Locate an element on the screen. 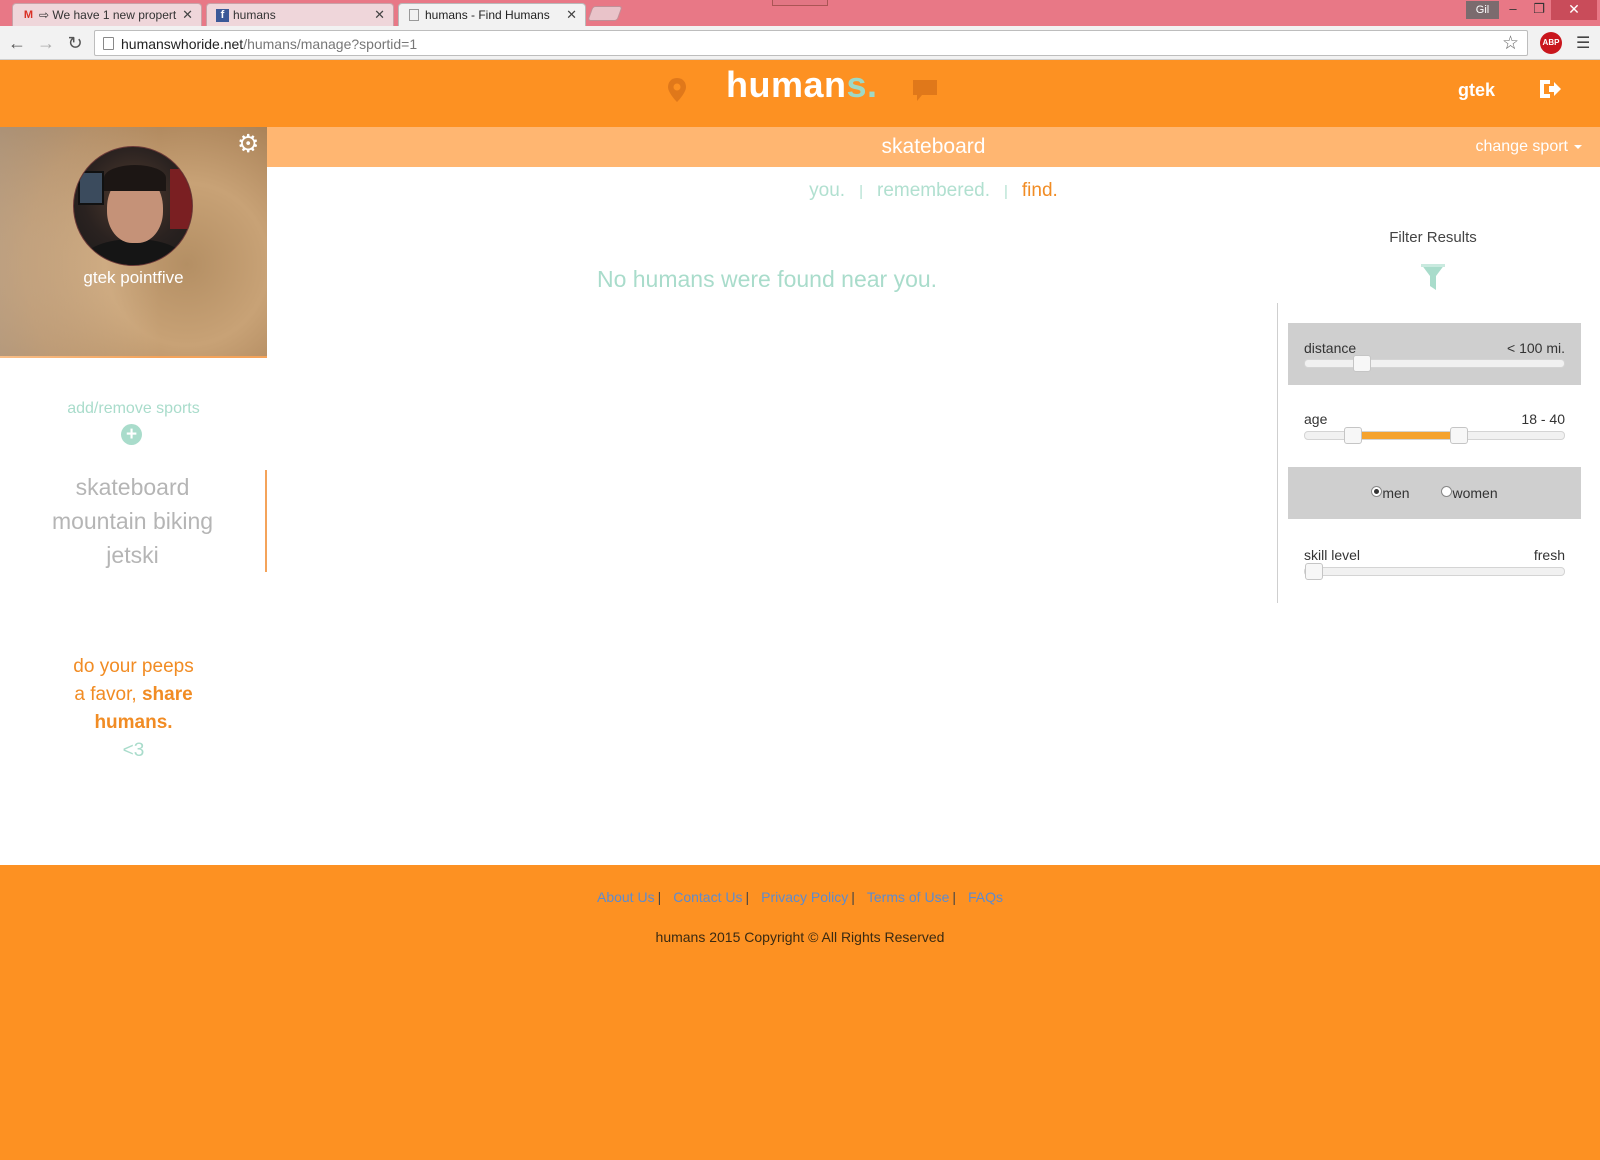 The width and height of the screenshot is (1600, 1160). footer-link-about: About Us is located at coordinates (626, 897).